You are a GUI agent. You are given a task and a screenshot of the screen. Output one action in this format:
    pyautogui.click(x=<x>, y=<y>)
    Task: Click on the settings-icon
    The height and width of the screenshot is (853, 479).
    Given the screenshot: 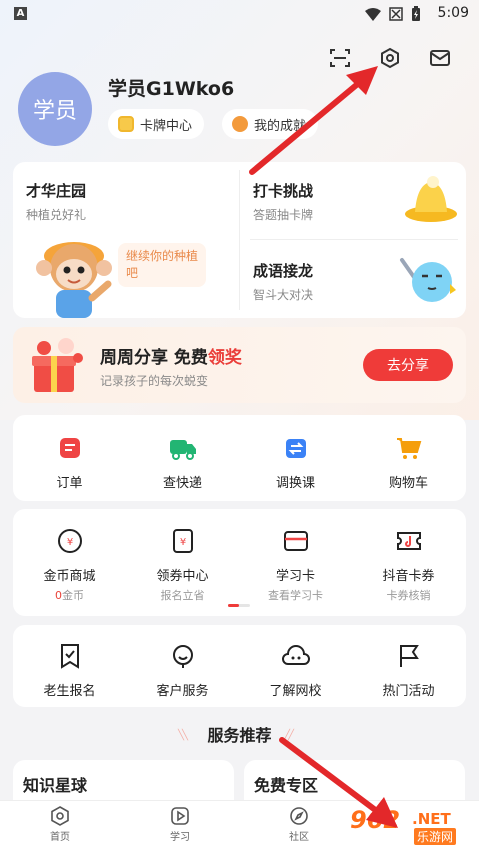 What is the action you would take?
    pyautogui.click(x=390, y=58)
    